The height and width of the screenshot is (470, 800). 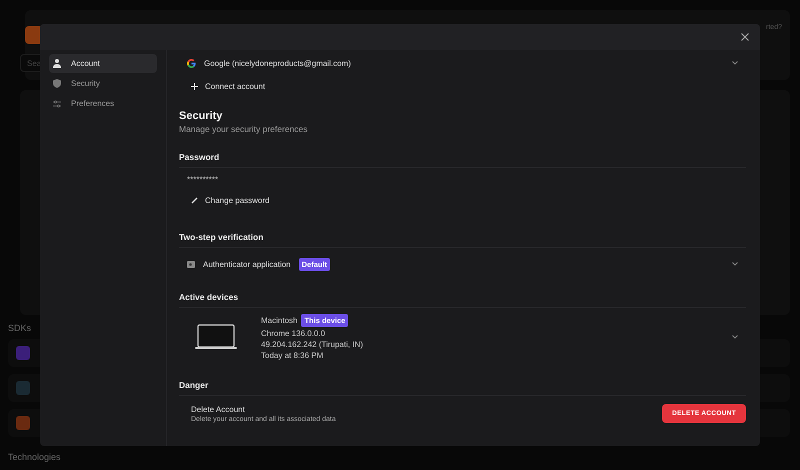 I want to click on device-last-seen: Today at 8:36 PM, so click(x=292, y=355).